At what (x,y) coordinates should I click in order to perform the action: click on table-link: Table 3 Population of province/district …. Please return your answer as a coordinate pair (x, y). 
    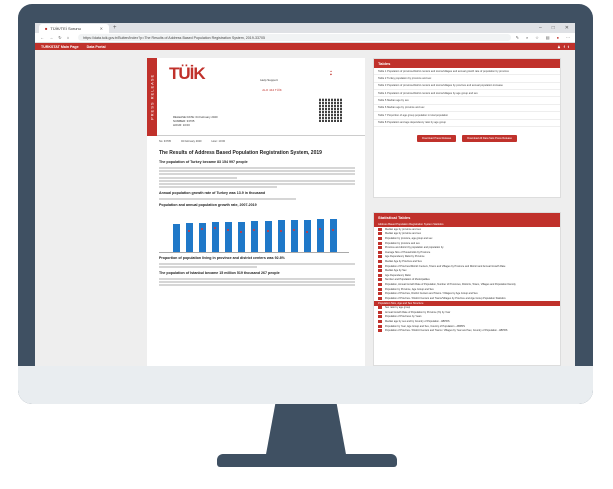
    Looking at the image, I should click on (467, 87).